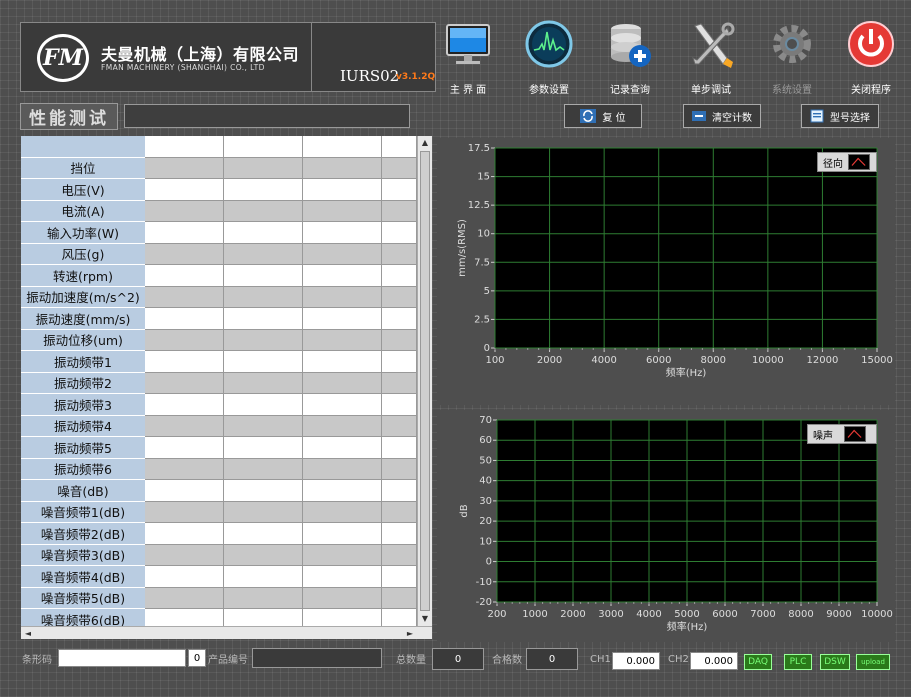  What do you see at coordinates (410, 633) in the screenshot?
I see `scroll-right-icon: ►` at bounding box center [410, 633].